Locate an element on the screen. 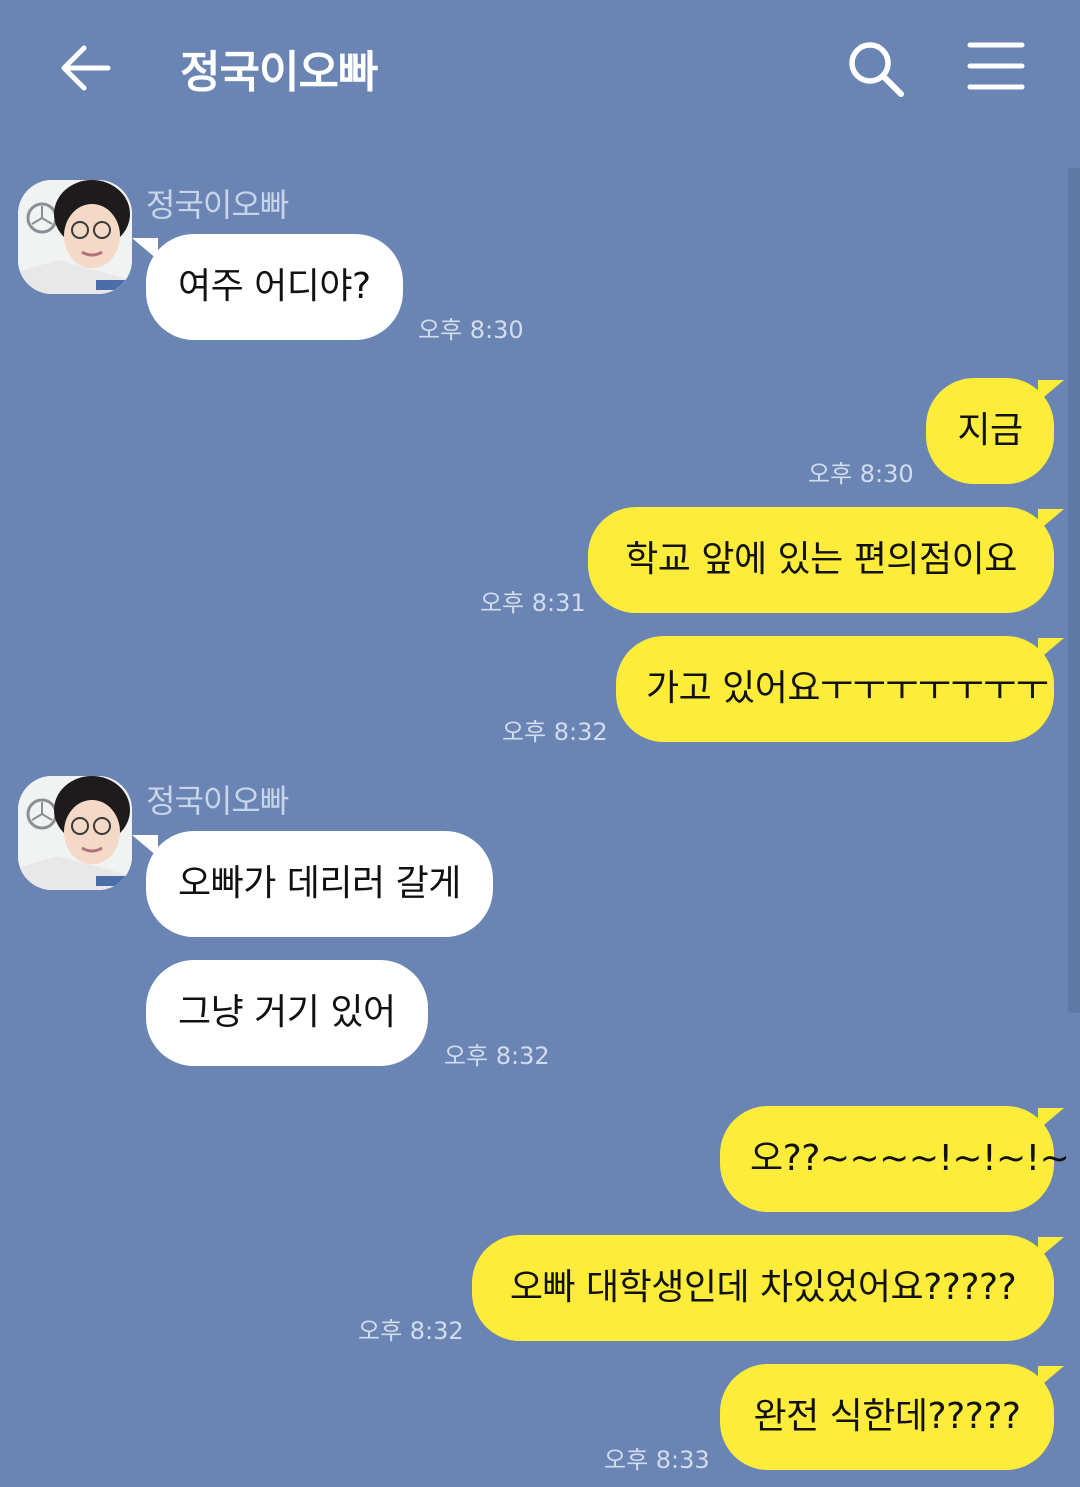 Image resolution: width=1080 pixels, height=1487 pixels. arrow-left-icon is located at coordinates (86, 68).